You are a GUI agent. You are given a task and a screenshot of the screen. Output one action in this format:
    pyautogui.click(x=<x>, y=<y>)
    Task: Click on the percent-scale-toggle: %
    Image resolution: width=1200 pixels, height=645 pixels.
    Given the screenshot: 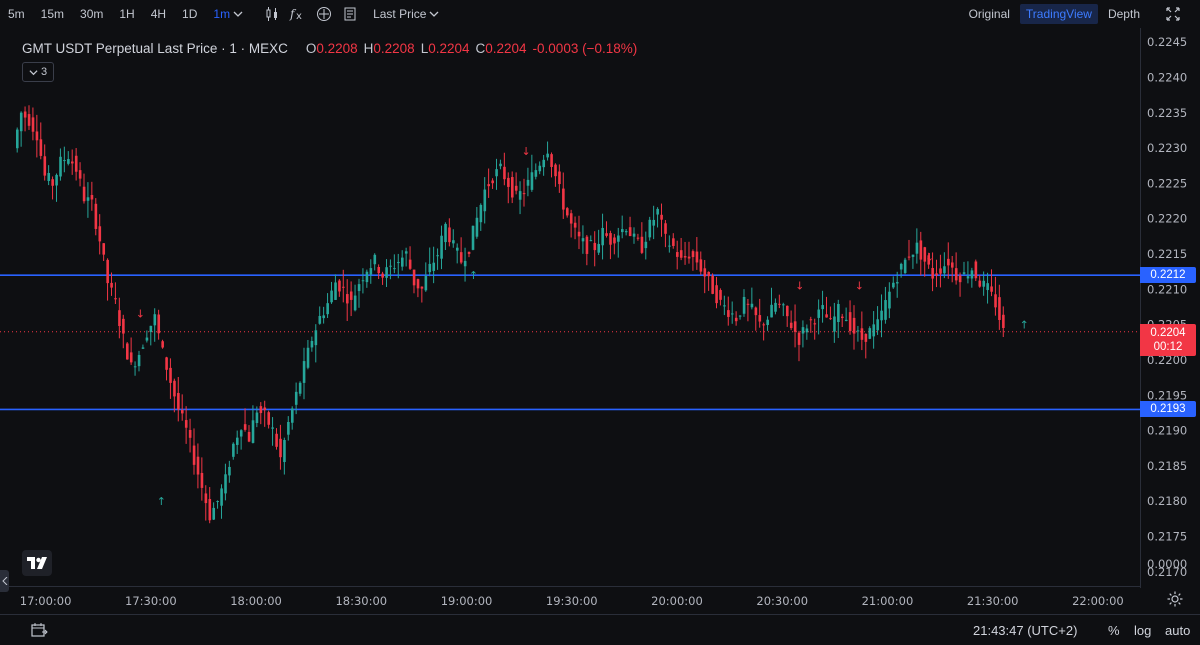 What is the action you would take?
    pyautogui.click(x=1114, y=630)
    